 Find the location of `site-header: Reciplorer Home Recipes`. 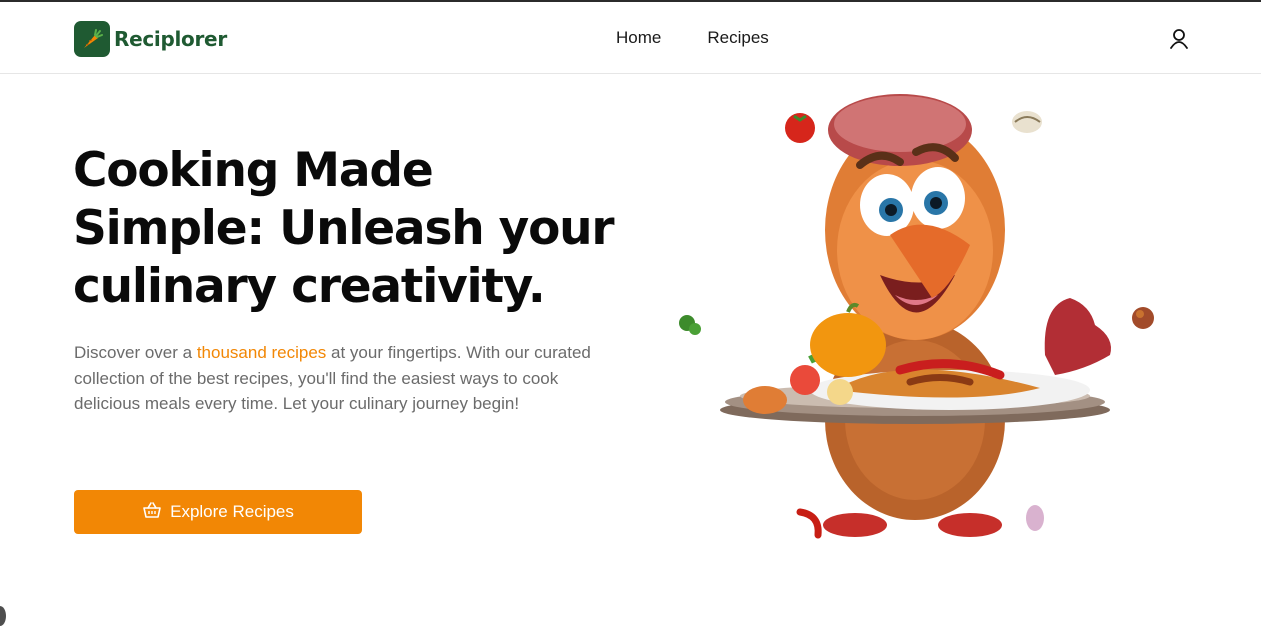

site-header: Reciplorer Home Recipes is located at coordinates (630, 38).